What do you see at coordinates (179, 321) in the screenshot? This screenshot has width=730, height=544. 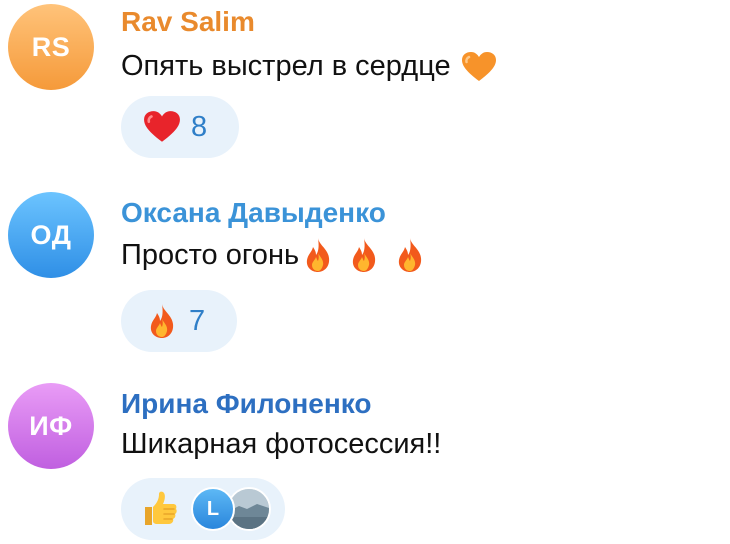 I see `reaction-pill: 7` at bounding box center [179, 321].